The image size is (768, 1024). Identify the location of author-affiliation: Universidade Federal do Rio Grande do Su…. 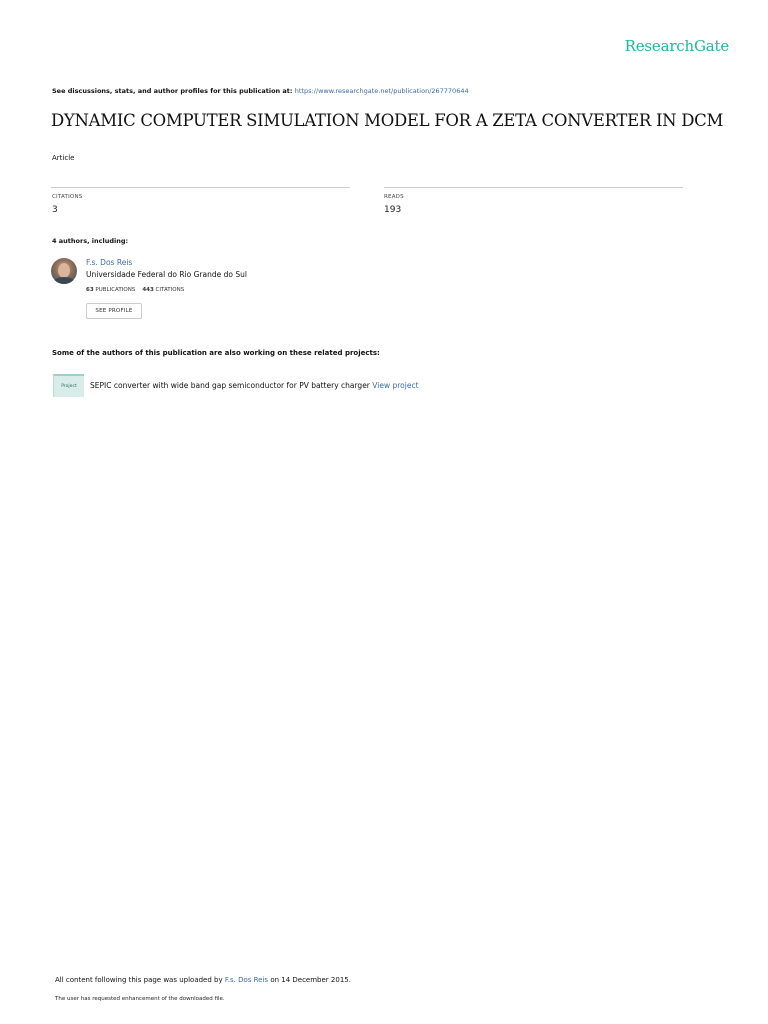
(166, 274).